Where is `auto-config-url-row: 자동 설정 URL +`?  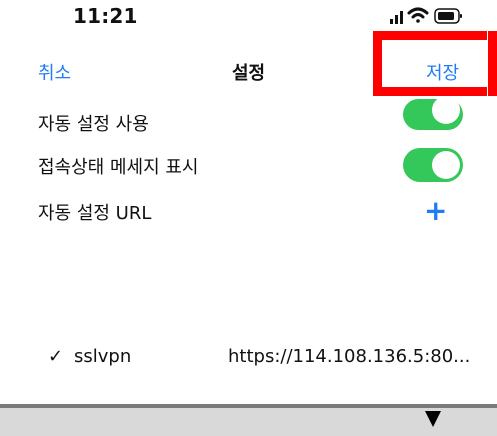
auto-config-url-row: 자동 설정 URL + is located at coordinates (248, 211).